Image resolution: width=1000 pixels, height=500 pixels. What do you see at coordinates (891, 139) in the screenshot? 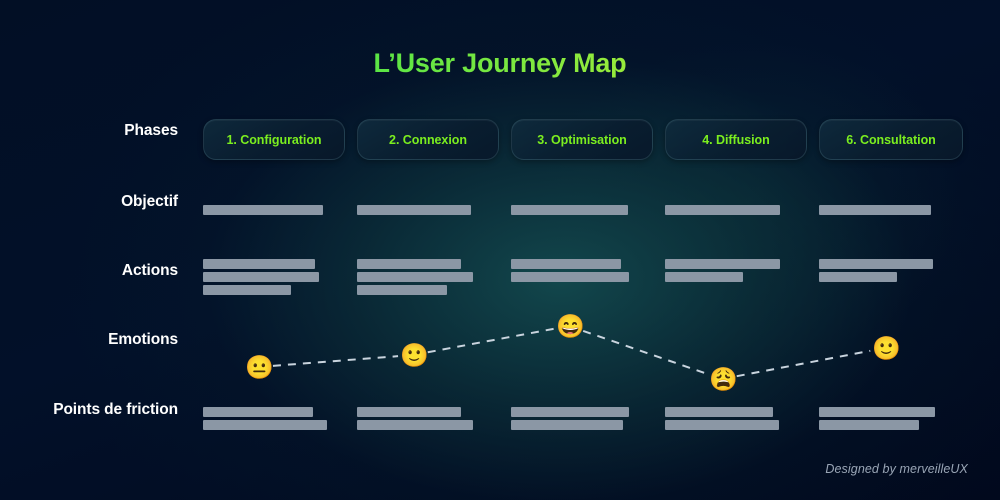
I see `phase-chip-6: 6. Consultation` at bounding box center [891, 139].